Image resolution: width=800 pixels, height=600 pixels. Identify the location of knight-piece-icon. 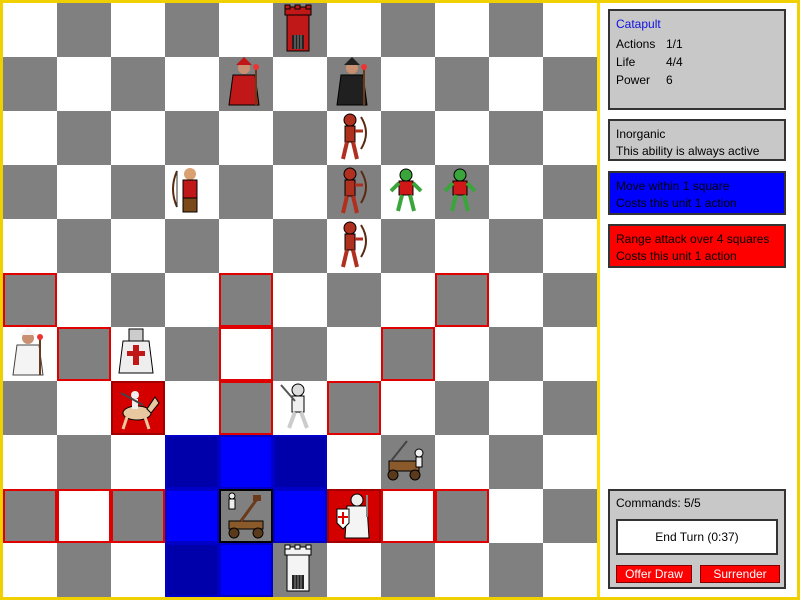
(136, 352).